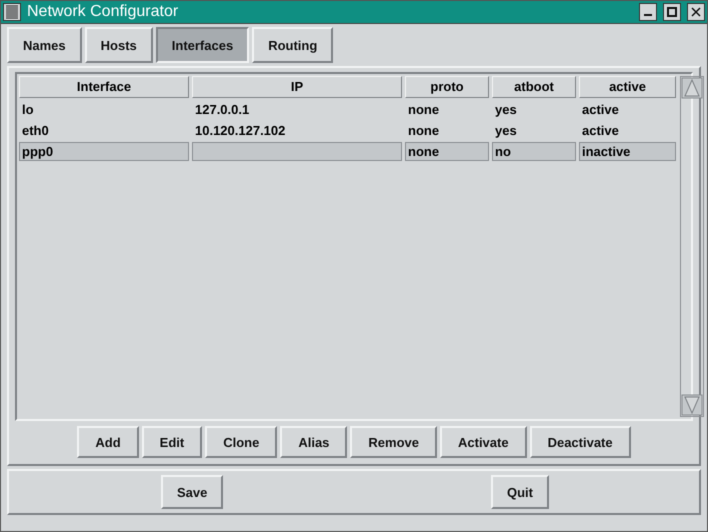 This screenshot has width=708, height=532. What do you see at coordinates (241, 442) in the screenshot?
I see `action-button: Clone` at bounding box center [241, 442].